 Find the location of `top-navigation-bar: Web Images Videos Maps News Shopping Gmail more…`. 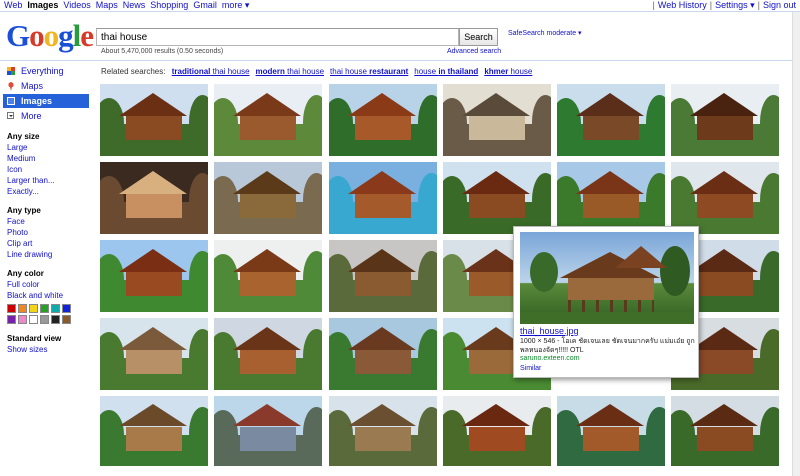

top-navigation-bar: Web Images Videos Maps News Shopping Gmail more… is located at coordinates (400, 6).